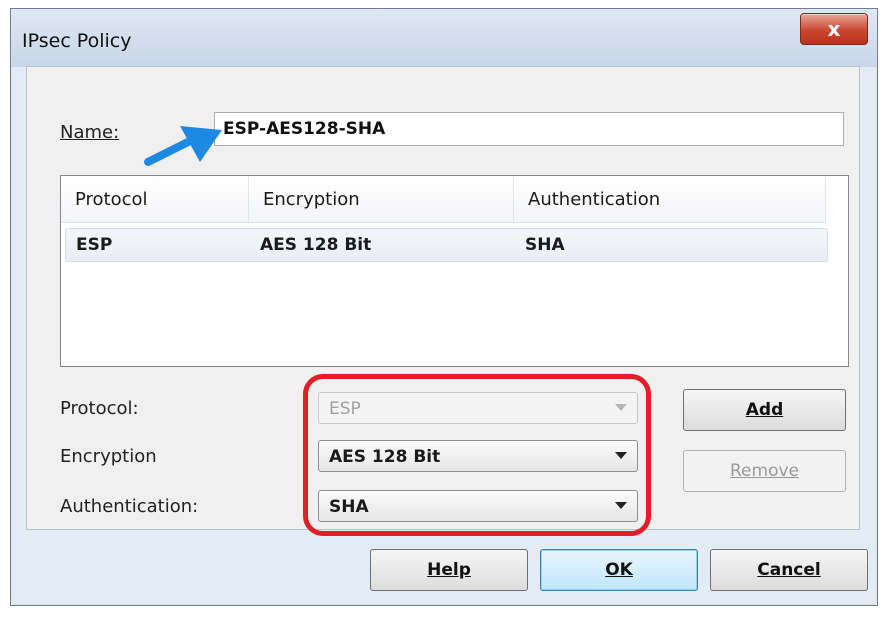 This screenshot has height=617, width=889. Describe the element at coordinates (545, 245) in the screenshot. I see `cell-authentication: SHA` at that location.